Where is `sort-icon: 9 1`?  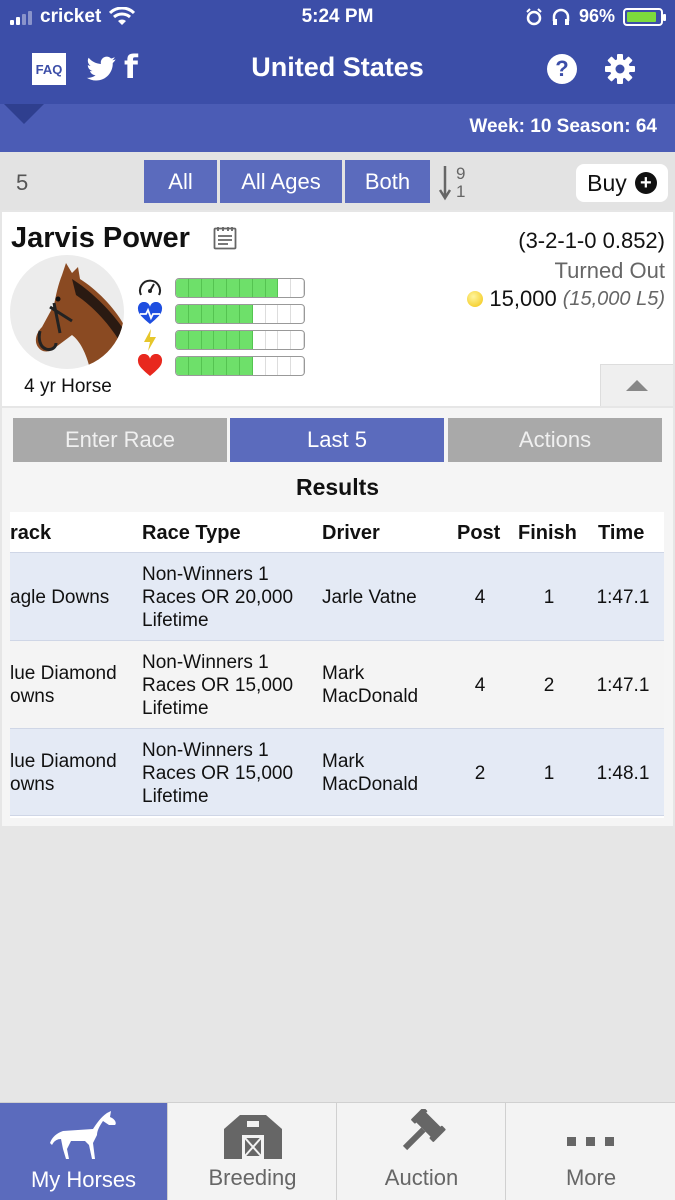
sort-icon: 9 1 is located at coordinates (455, 183).